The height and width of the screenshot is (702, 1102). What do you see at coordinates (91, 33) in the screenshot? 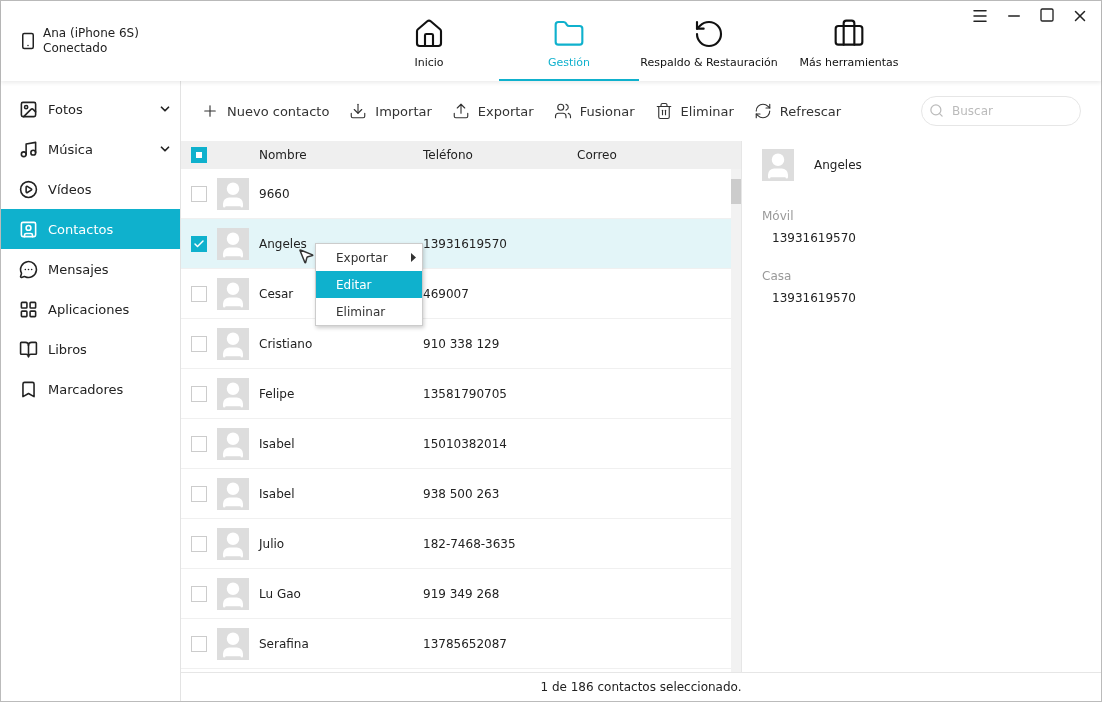
I see `device-name: Ana (iPhone 6S)` at bounding box center [91, 33].